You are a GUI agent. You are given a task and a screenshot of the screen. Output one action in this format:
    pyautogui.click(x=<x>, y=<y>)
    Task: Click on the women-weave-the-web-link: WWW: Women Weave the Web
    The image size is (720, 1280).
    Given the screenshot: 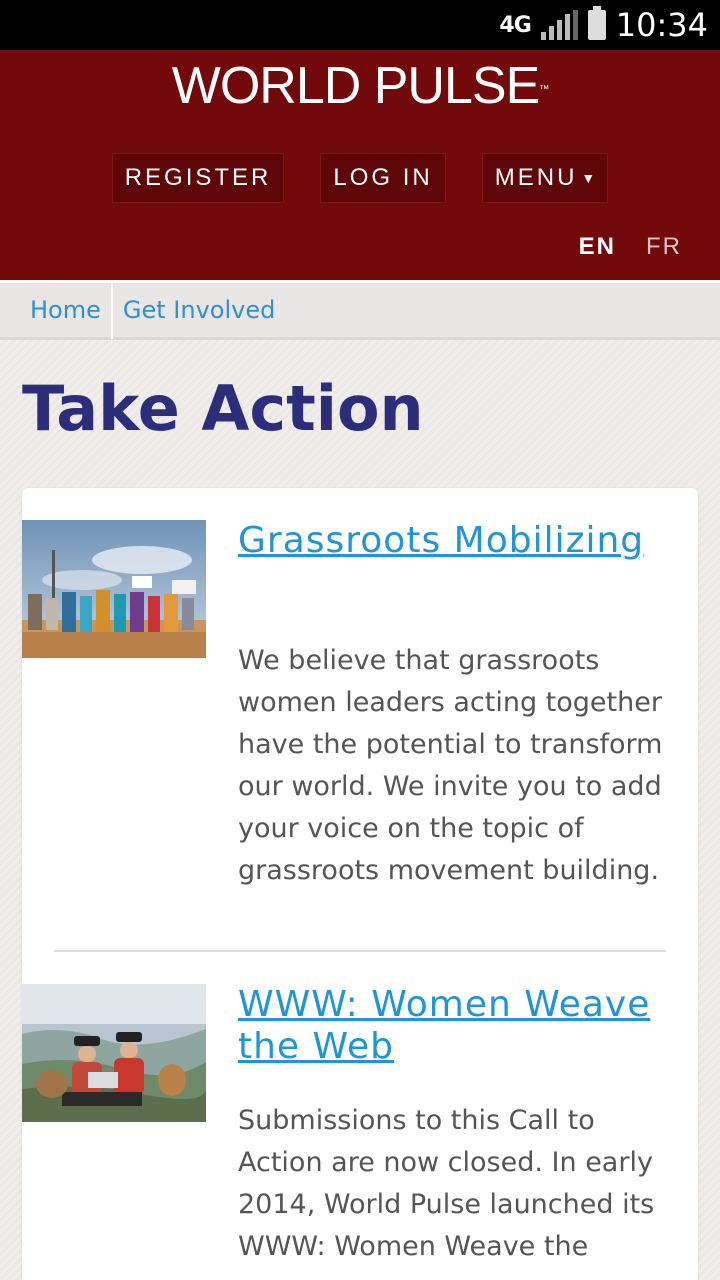 What is the action you would take?
    pyautogui.click(x=458, y=1026)
    